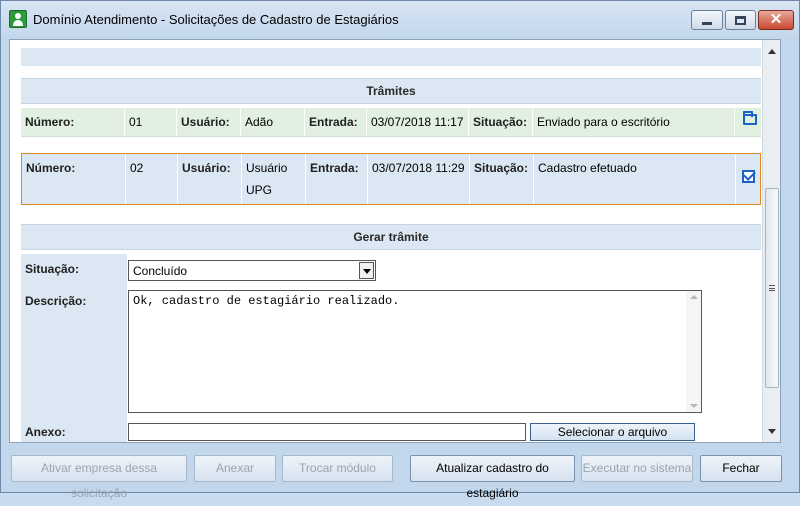 This screenshot has height=506, width=800. Describe the element at coordinates (73, 351) in the screenshot. I see `descricao-field-label: Descrição:` at that location.